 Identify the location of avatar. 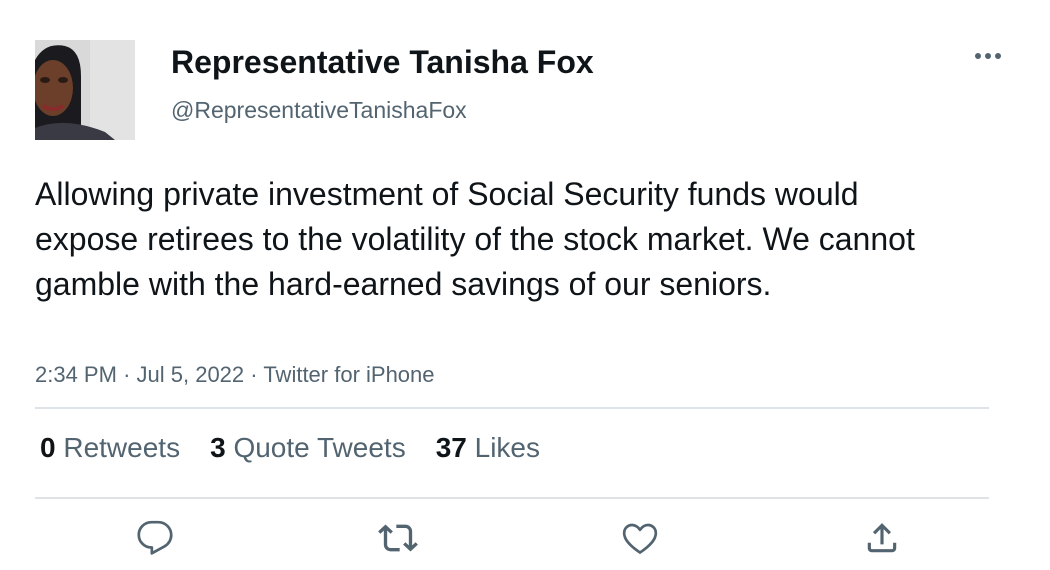
(85, 90).